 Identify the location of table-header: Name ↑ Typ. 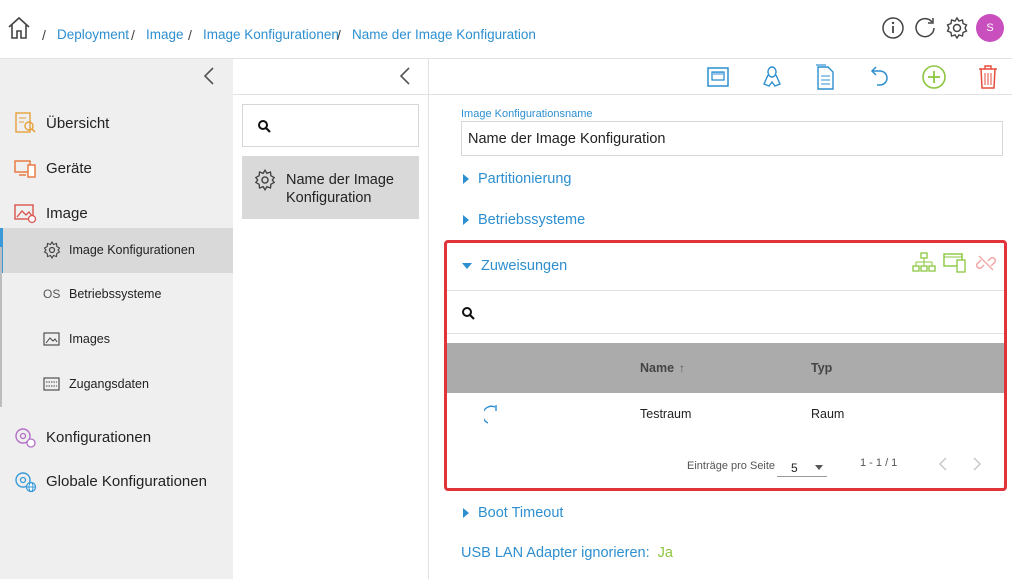
(725, 368).